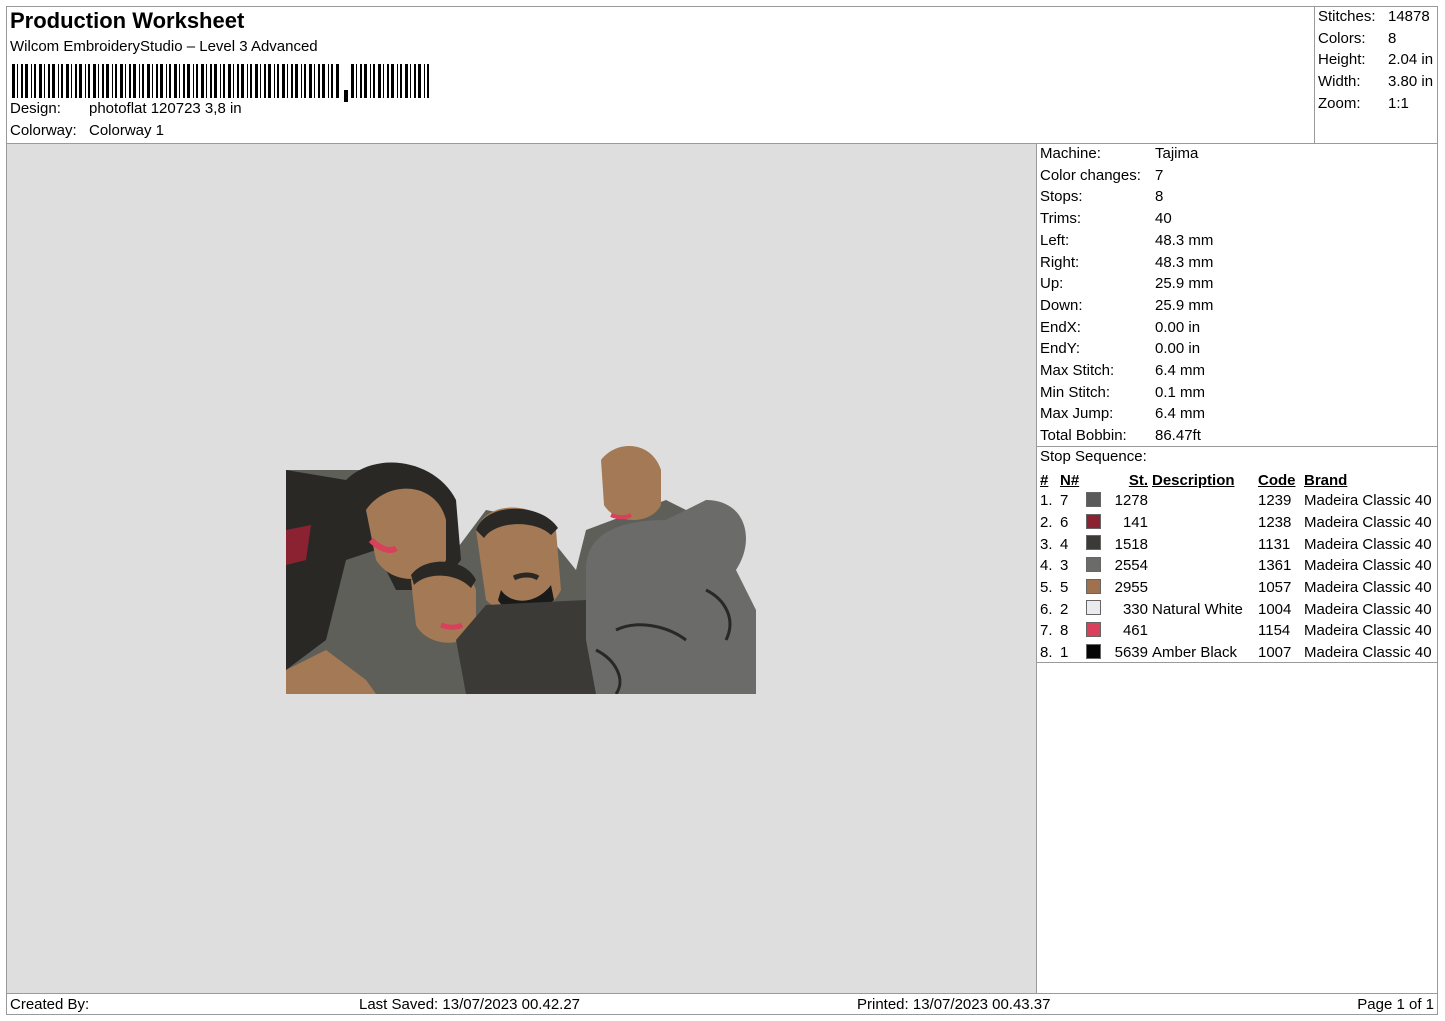  I want to click on row-stitches: 2955, so click(1131, 588).